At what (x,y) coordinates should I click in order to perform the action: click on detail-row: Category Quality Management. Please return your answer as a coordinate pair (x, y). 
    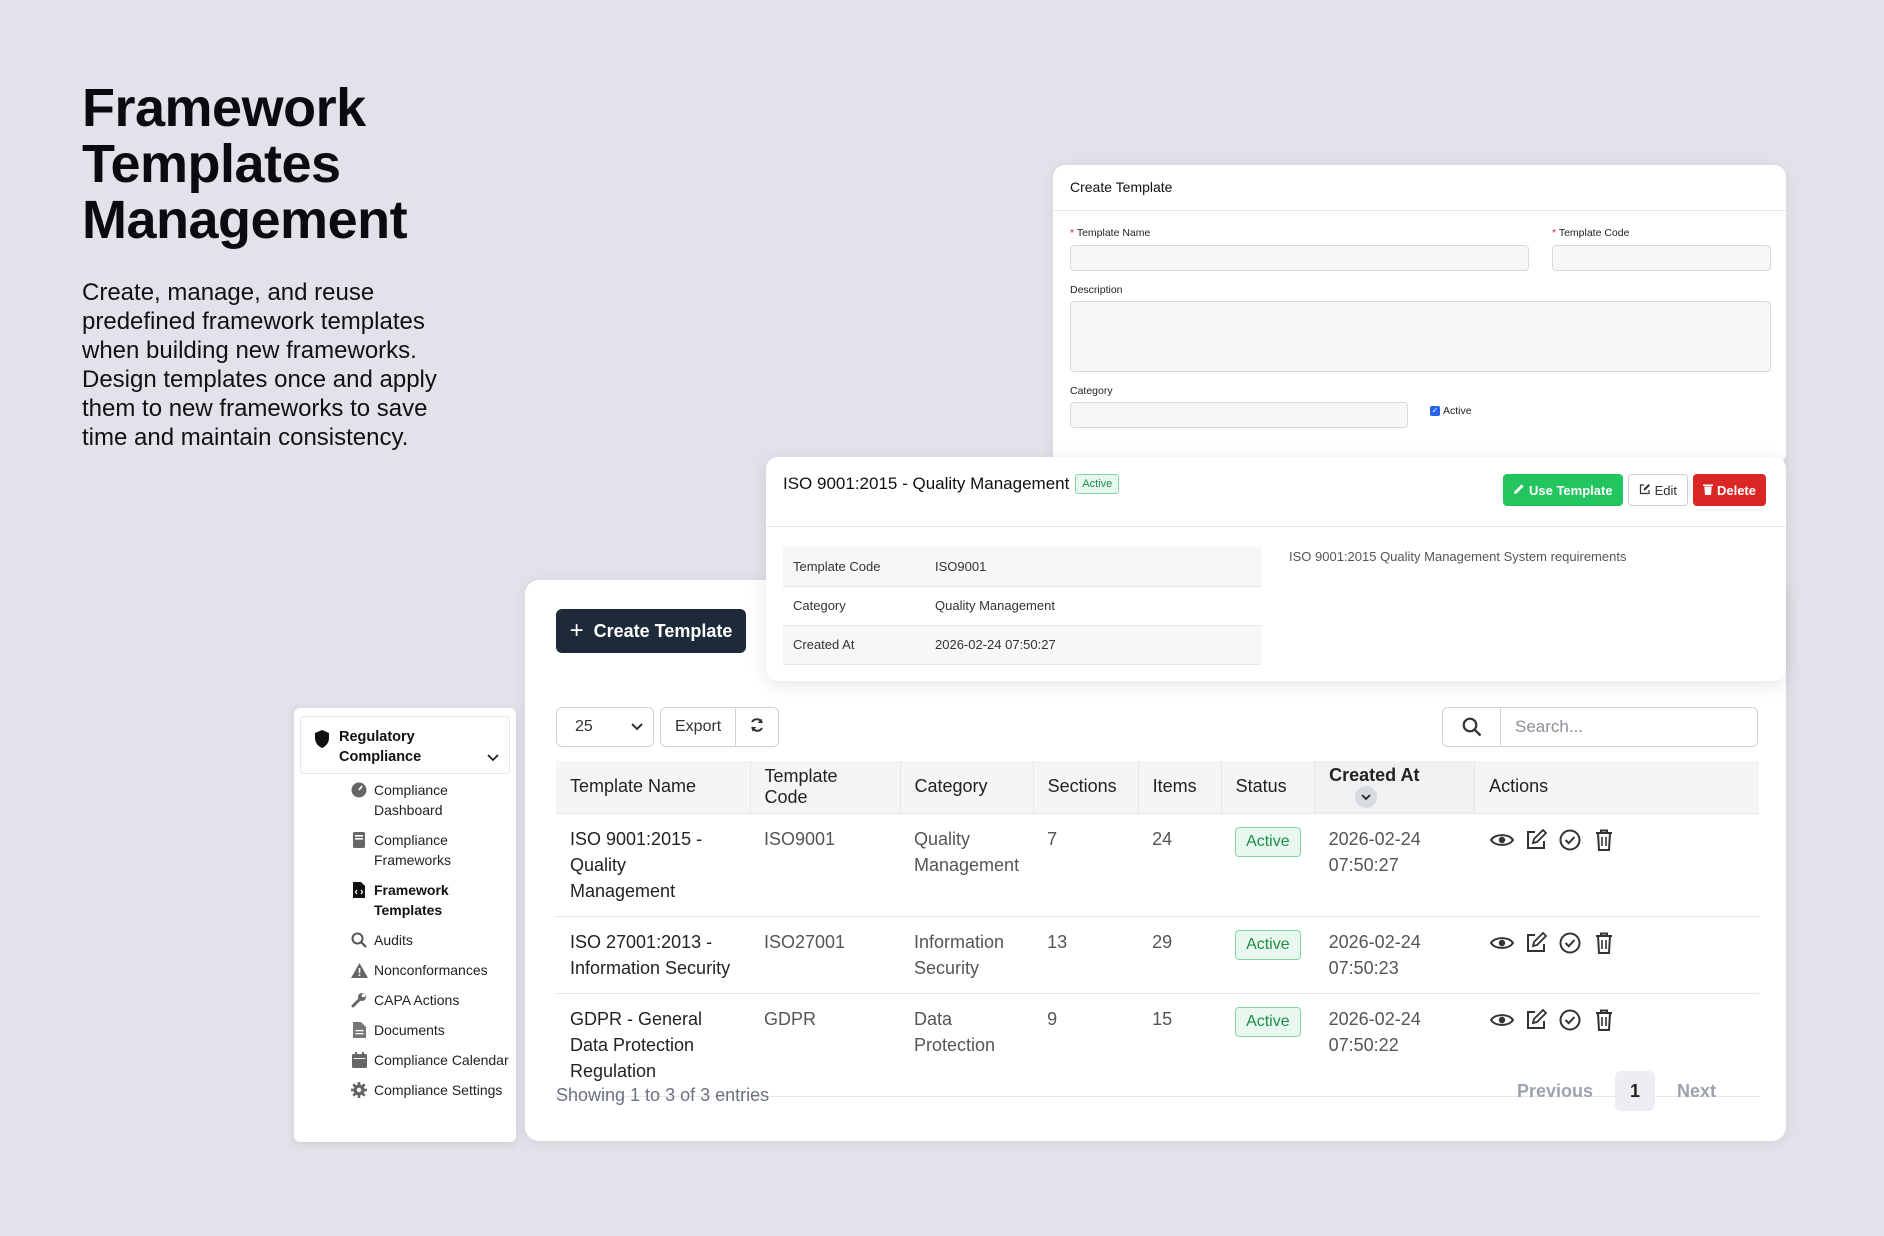
    Looking at the image, I should click on (1022, 606).